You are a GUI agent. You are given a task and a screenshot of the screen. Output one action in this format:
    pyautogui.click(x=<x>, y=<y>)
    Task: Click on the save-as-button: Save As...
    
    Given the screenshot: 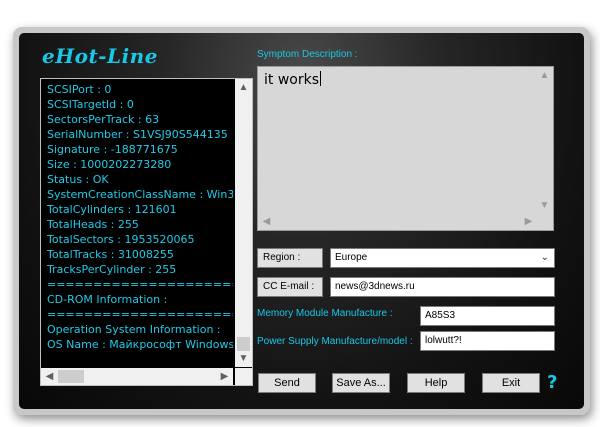 What is the action you would take?
    pyautogui.click(x=361, y=383)
    